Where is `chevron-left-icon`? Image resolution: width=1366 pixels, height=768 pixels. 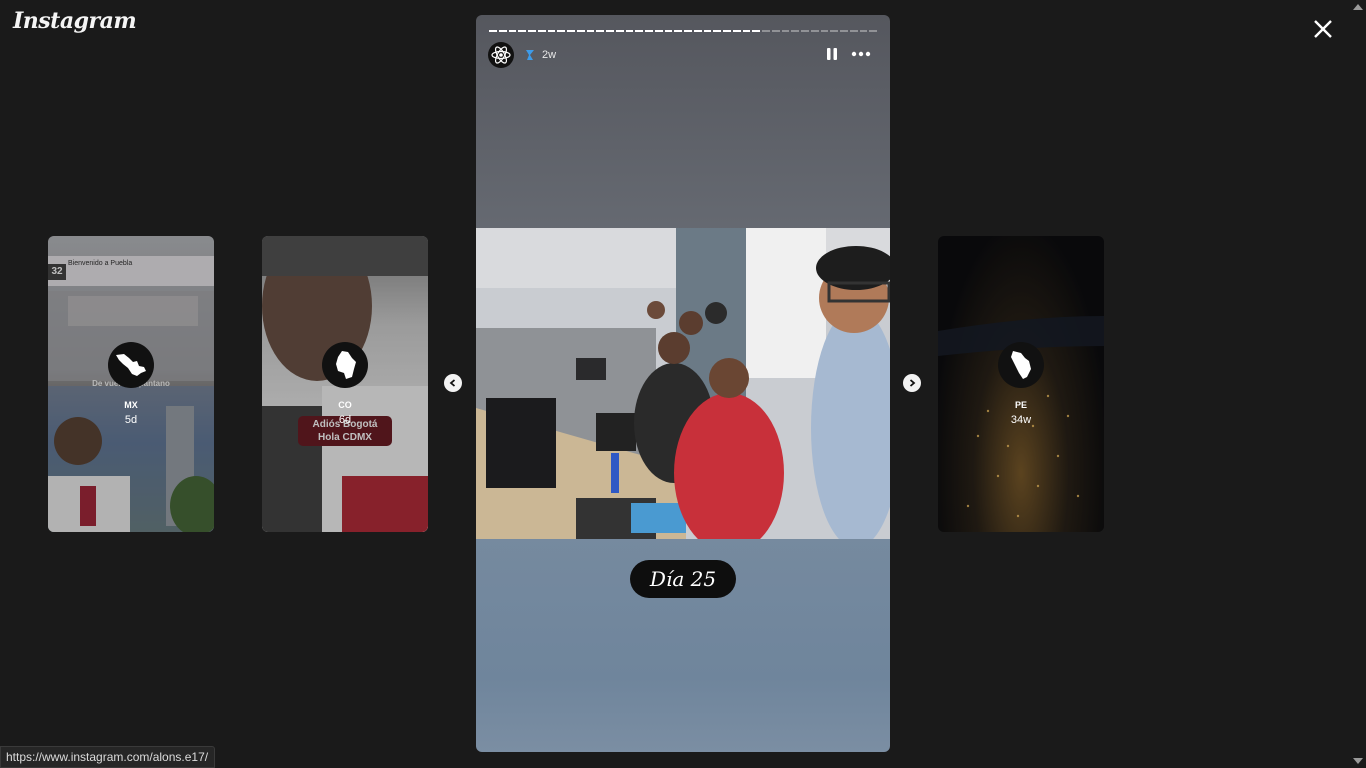
chevron-left-icon is located at coordinates (452, 383).